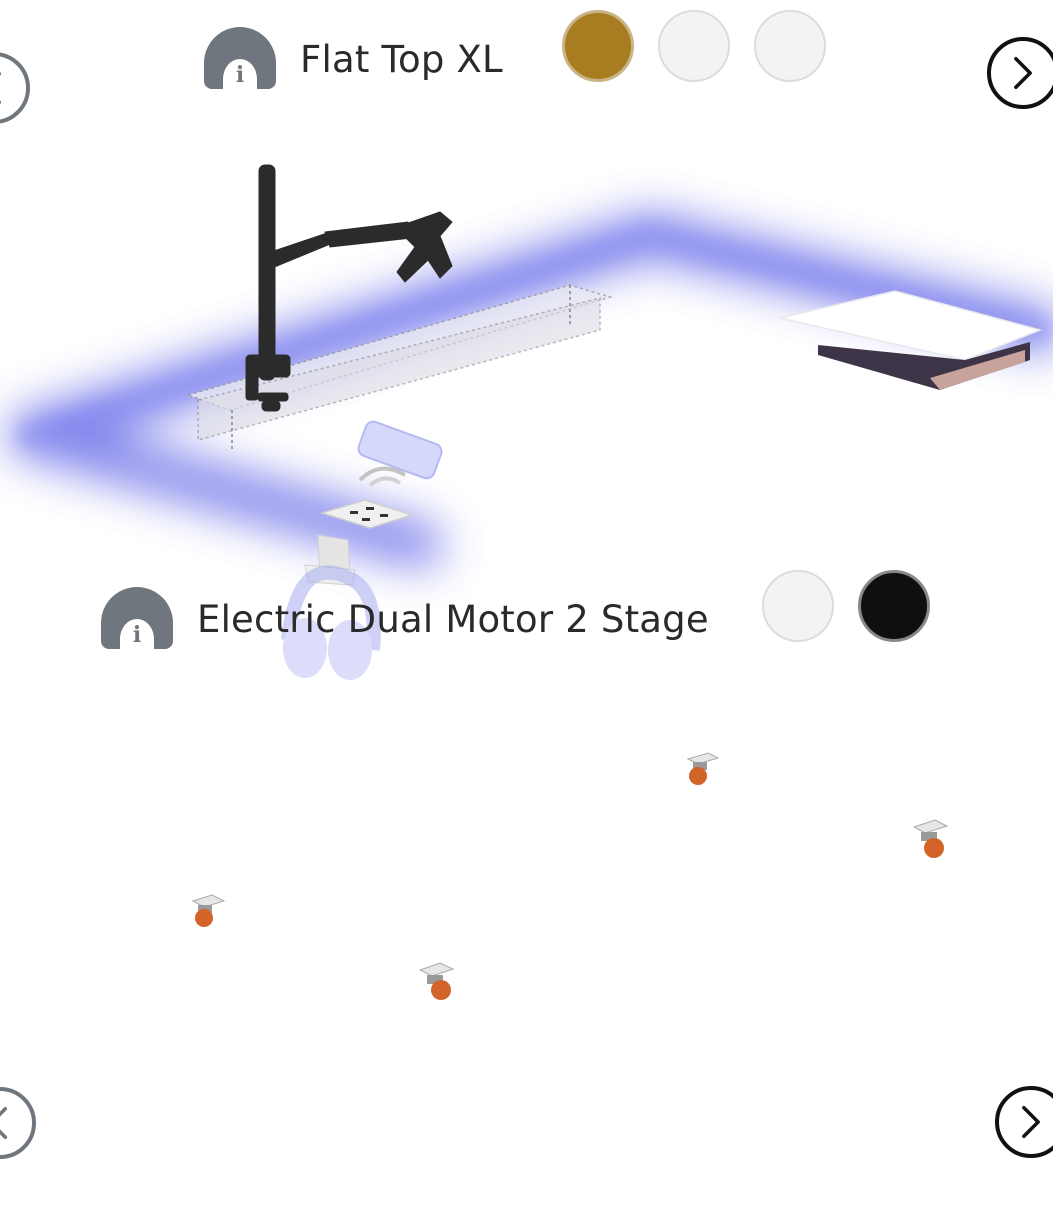 This screenshot has width=1053, height=1215. What do you see at coordinates (401, 59) in the screenshot?
I see `section-title-top: Flat Top XL` at bounding box center [401, 59].